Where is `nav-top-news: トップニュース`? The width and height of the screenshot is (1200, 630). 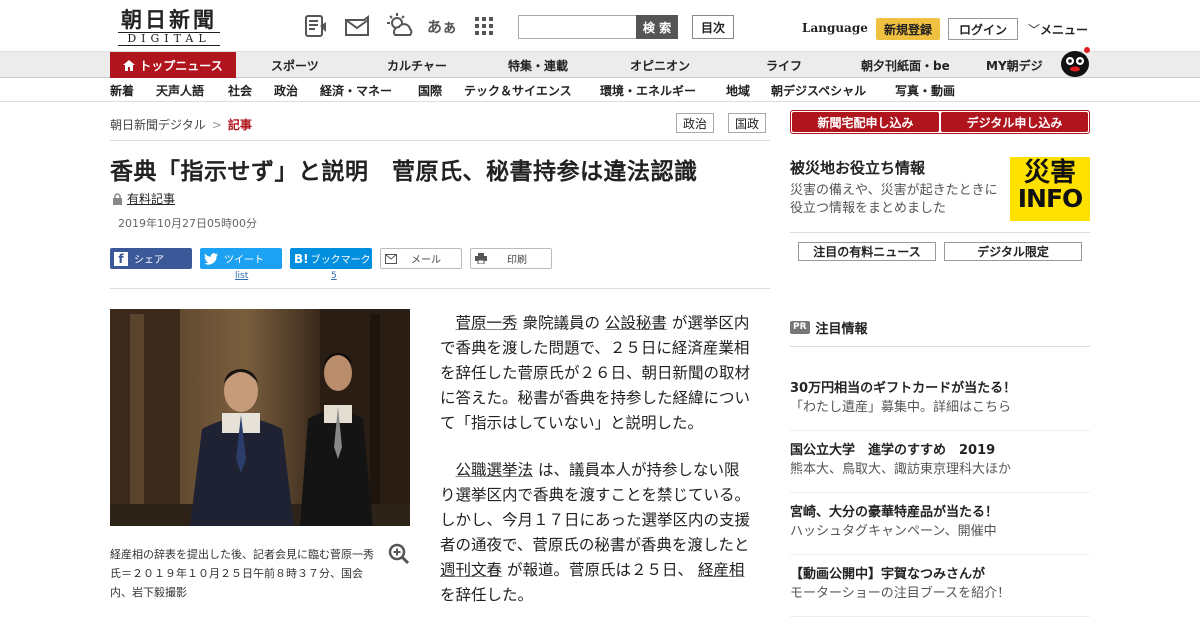
nav-top-news: トップニュース is located at coordinates (173, 65).